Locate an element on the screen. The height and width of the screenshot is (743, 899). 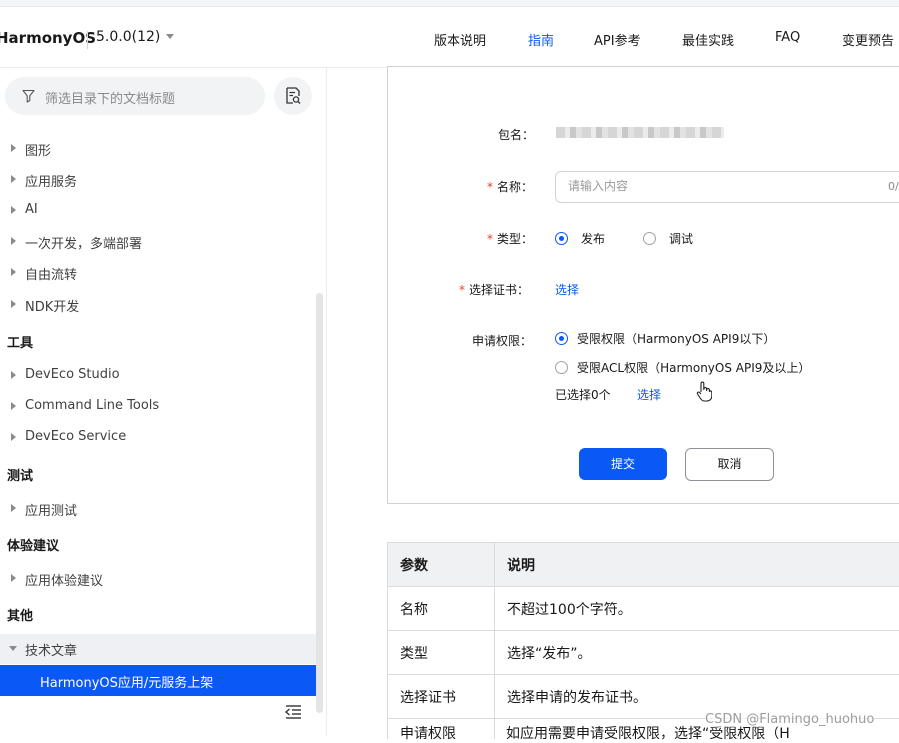
char-counter: 0/ is located at coordinates (893, 186).